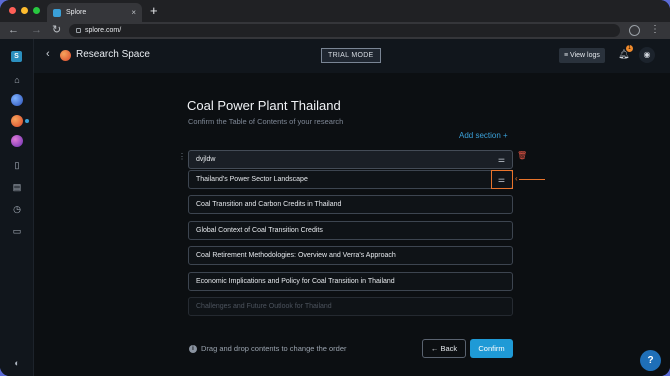 The height and width of the screenshot is (376, 670). What do you see at coordinates (350, 179) in the screenshot?
I see `toc-item: Thailand's Power Sector Landscape ⚌` at bounding box center [350, 179].